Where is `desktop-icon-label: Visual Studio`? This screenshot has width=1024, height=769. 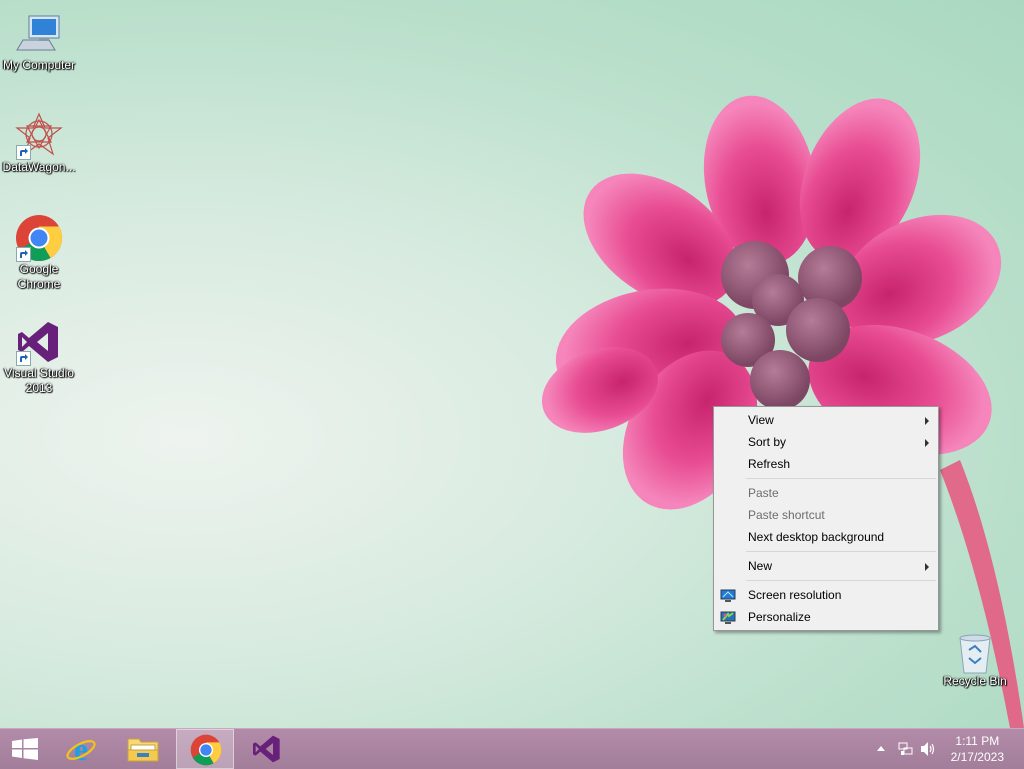 desktop-icon-label: Visual Studio is located at coordinates (39, 373).